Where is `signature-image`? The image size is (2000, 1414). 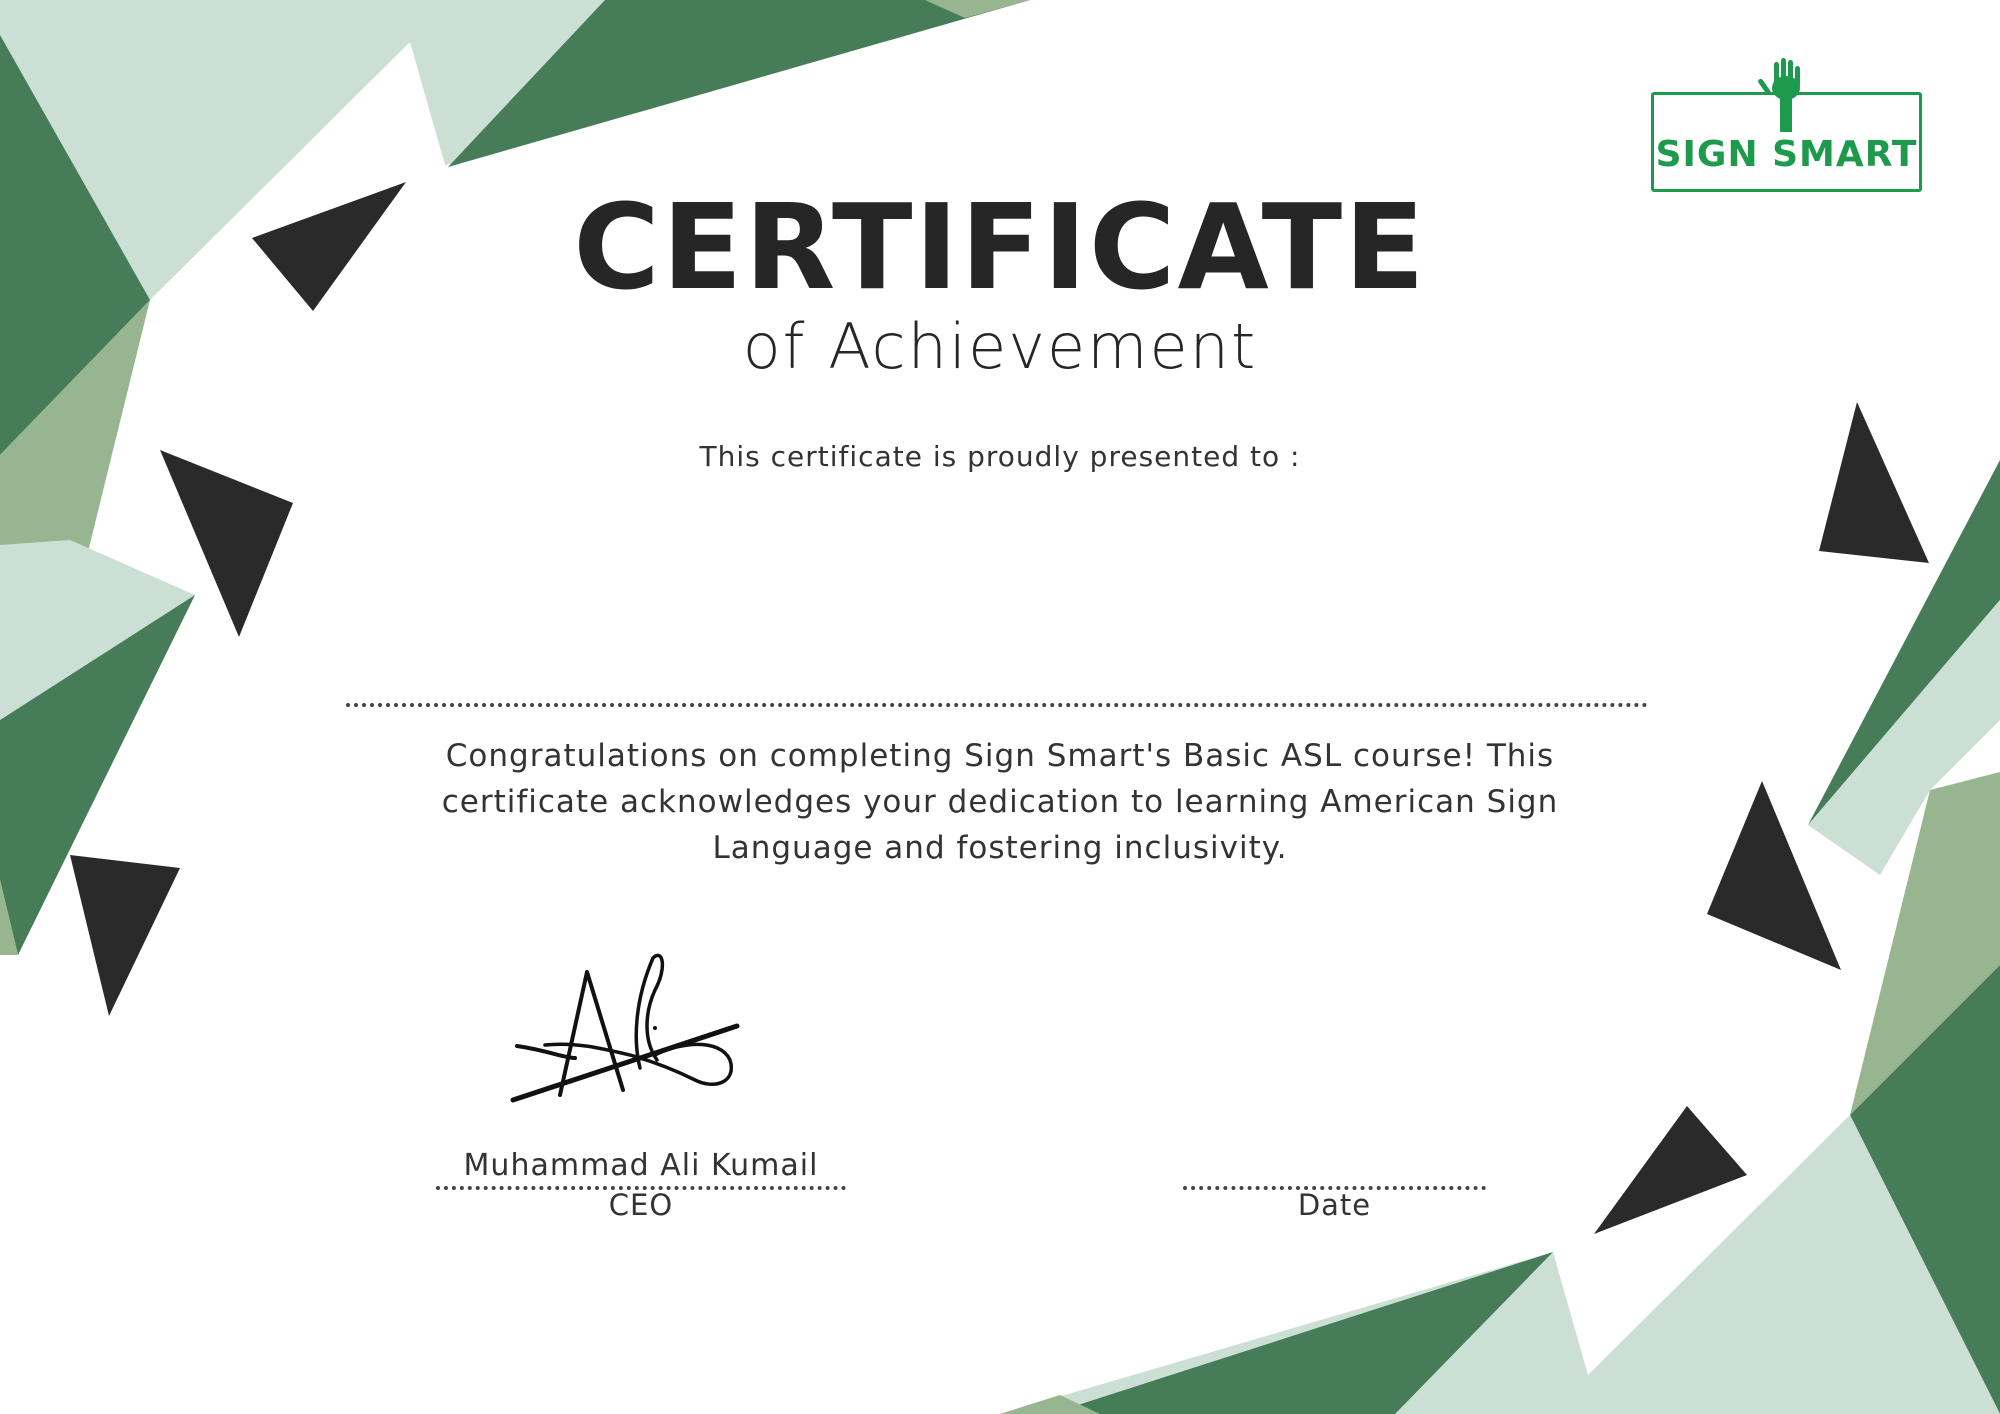
signature-image is located at coordinates (625, 1028).